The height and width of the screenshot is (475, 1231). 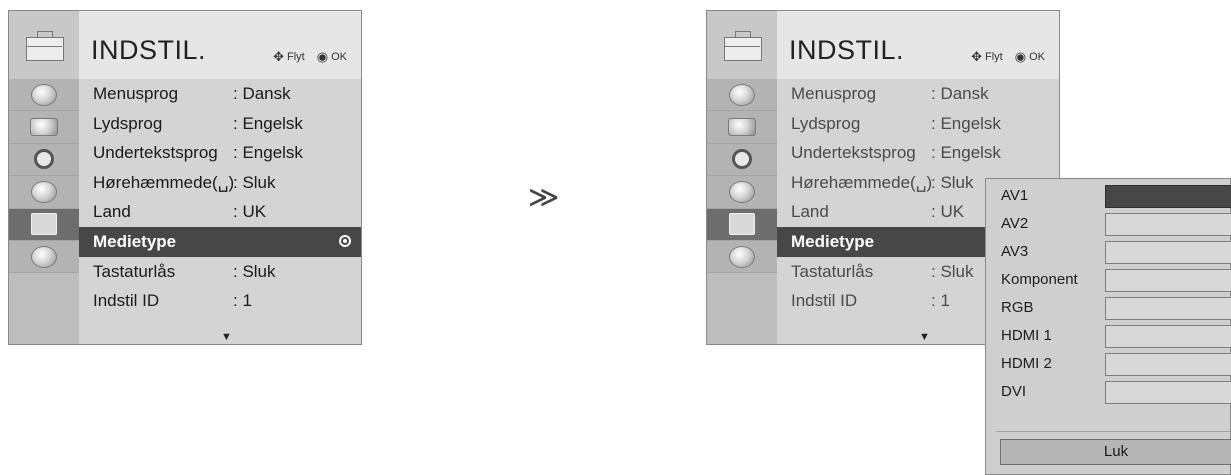 I want to click on ok-marker-icon, so click(x=345, y=240).